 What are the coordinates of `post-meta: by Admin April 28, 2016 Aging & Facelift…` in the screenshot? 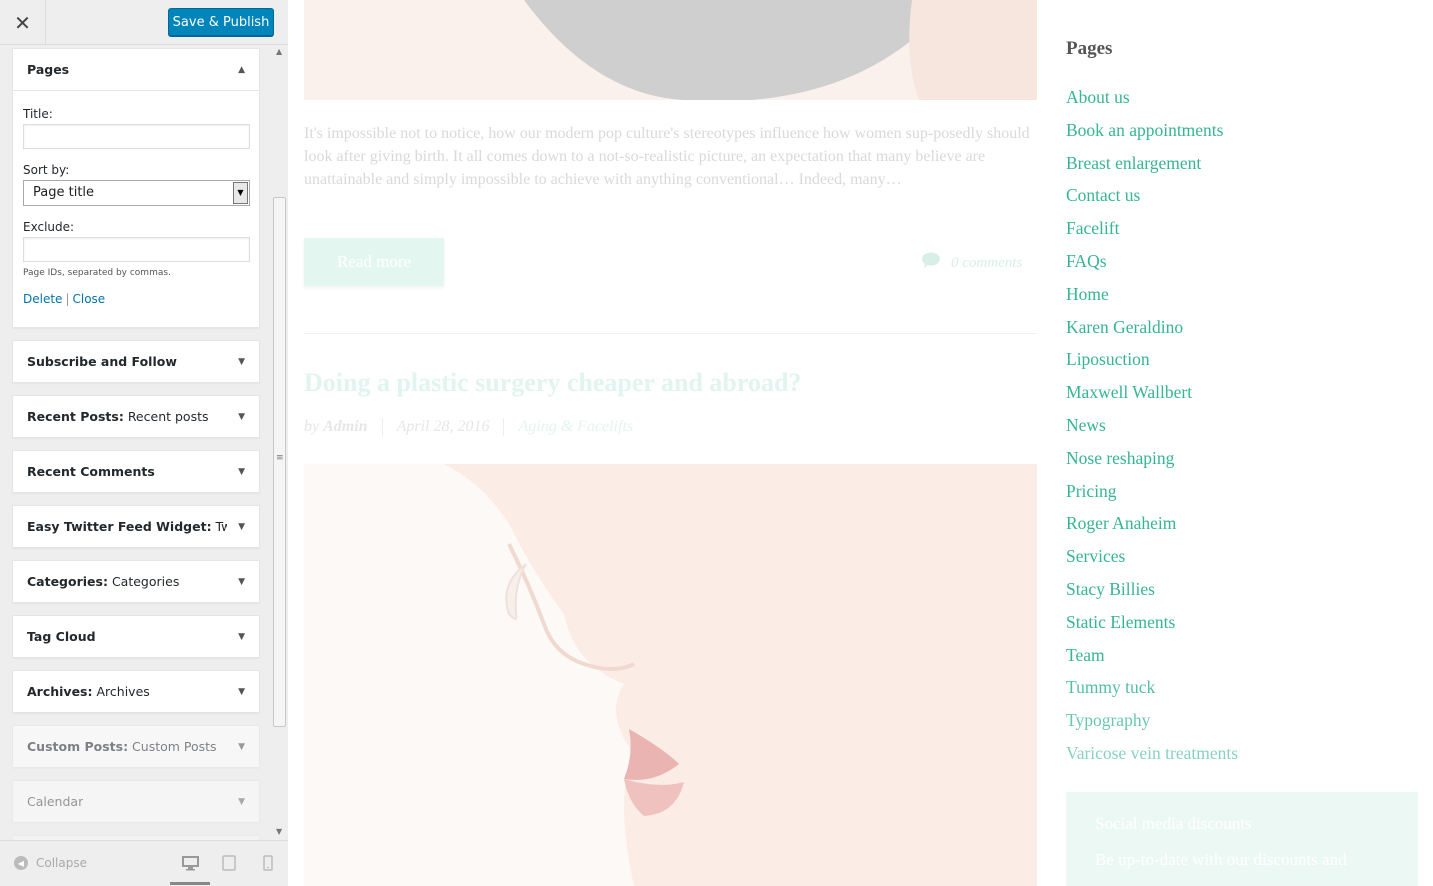 It's located at (468, 427).